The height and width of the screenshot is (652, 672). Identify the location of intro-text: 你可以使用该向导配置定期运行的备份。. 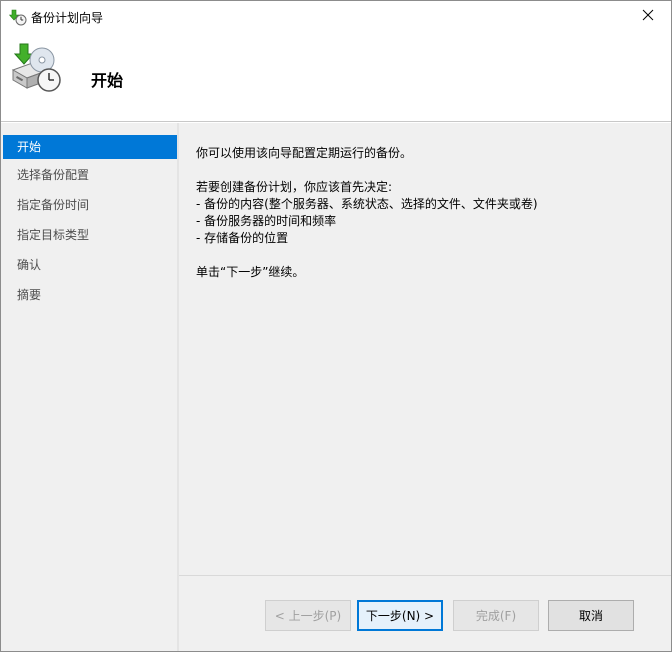
(304, 153).